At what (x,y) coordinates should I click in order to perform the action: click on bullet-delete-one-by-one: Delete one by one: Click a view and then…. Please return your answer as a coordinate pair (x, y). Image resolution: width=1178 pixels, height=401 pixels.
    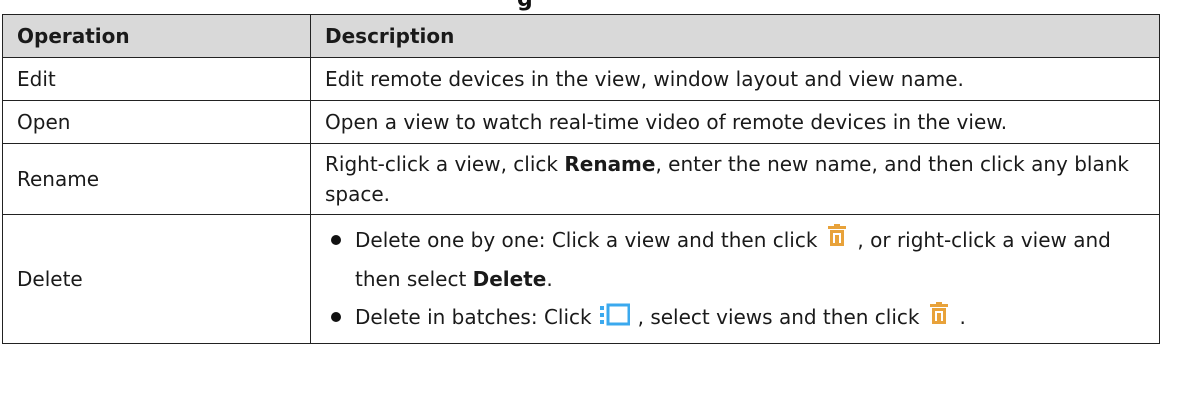
    Looking at the image, I should click on (736, 260).